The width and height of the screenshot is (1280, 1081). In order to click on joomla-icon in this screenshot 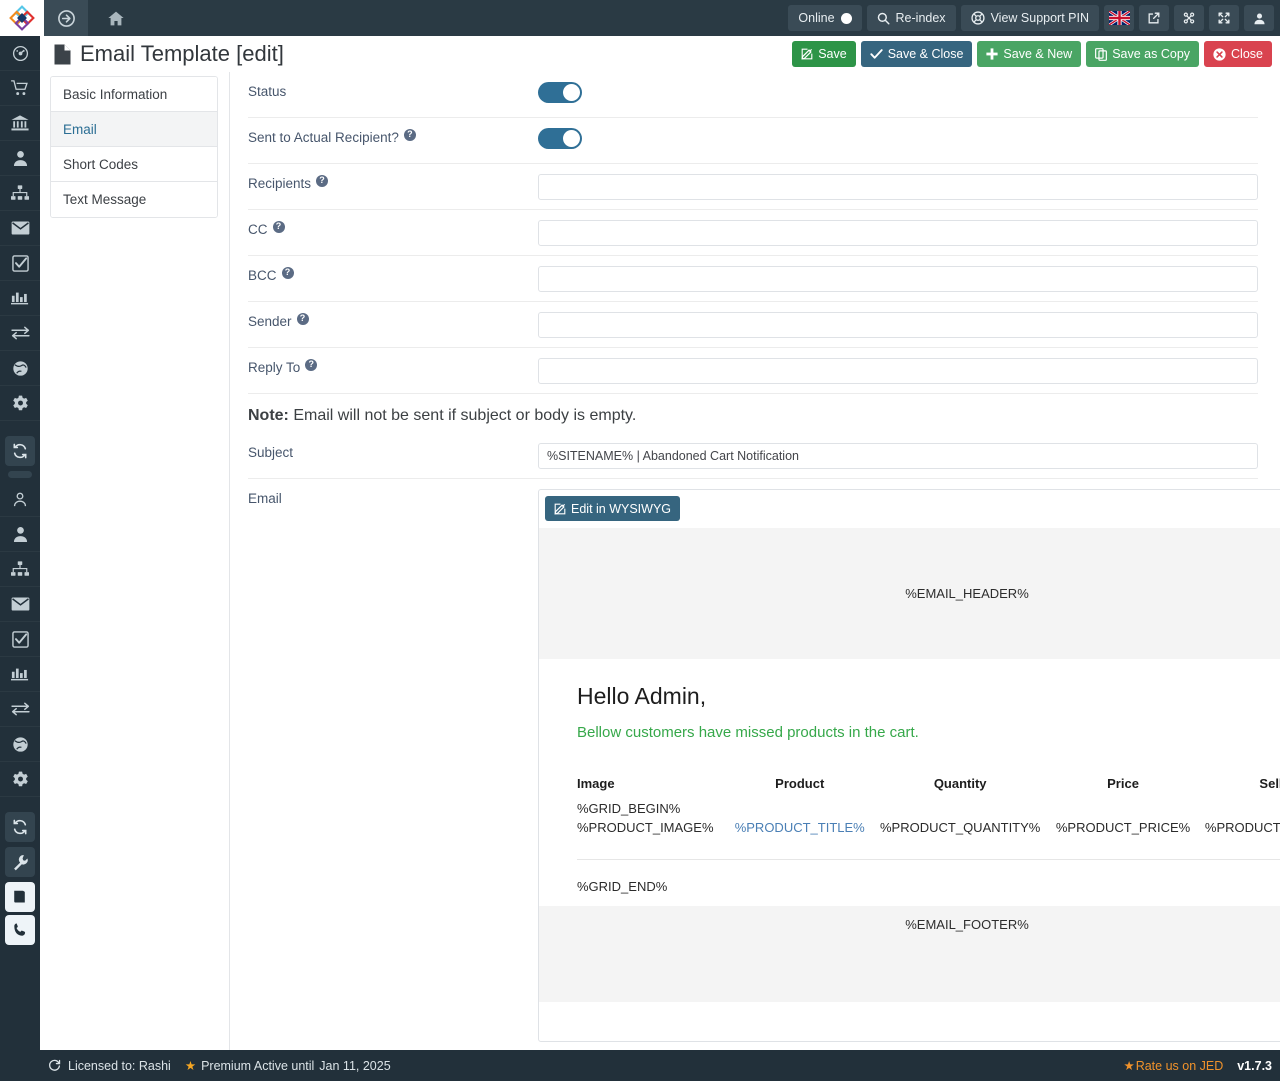, I will do `click(1189, 18)`.